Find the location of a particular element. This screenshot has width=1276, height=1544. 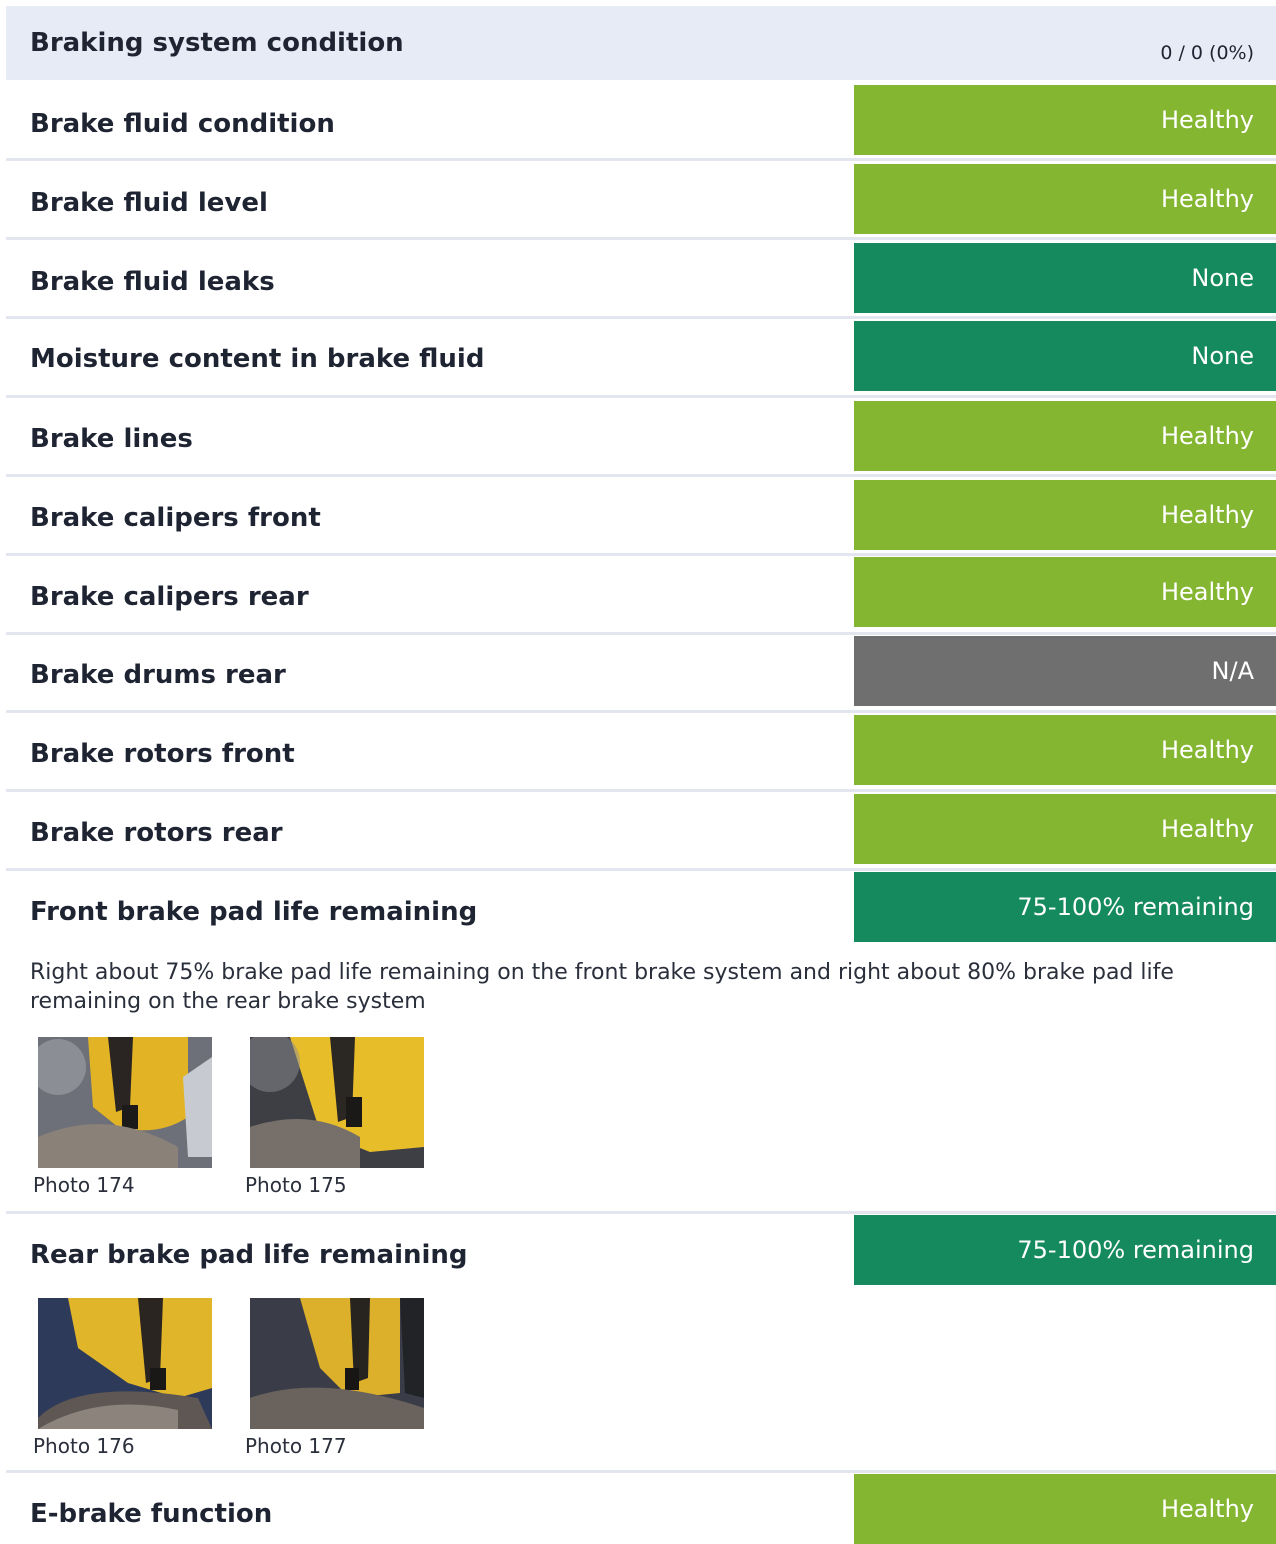

inspection-item-label: Brake calipers front is located at coordinates (175, 518).